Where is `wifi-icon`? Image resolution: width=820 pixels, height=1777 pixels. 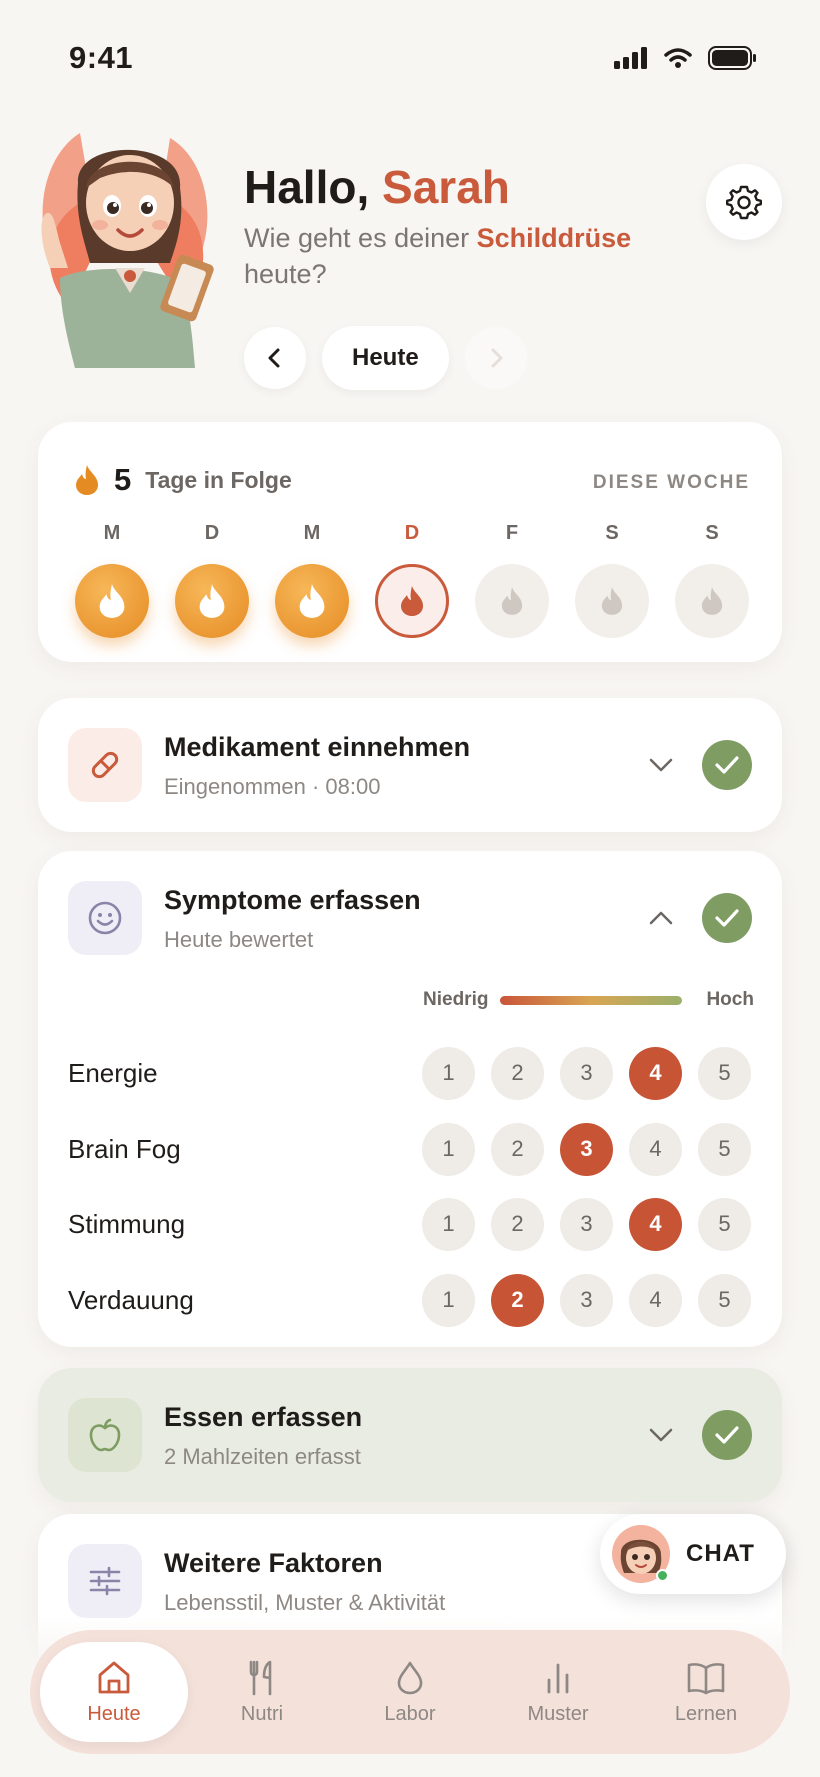
wifi-icon is located at coordinates (678, 58).